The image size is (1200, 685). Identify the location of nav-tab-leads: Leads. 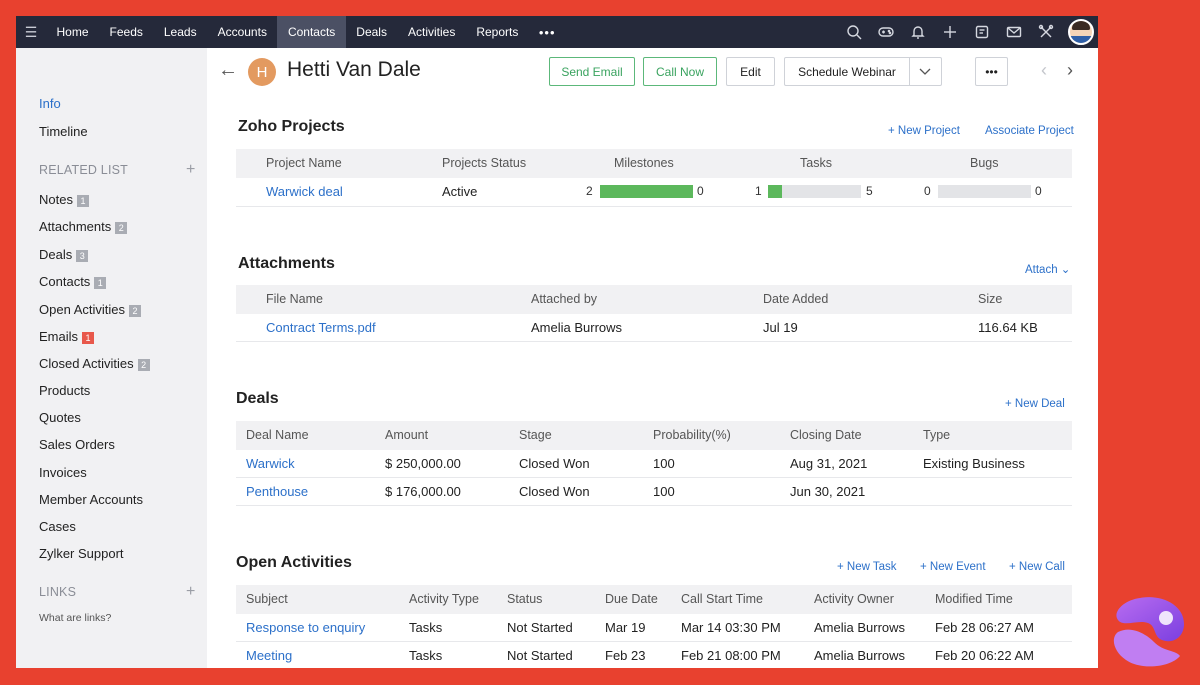
(180, 32).